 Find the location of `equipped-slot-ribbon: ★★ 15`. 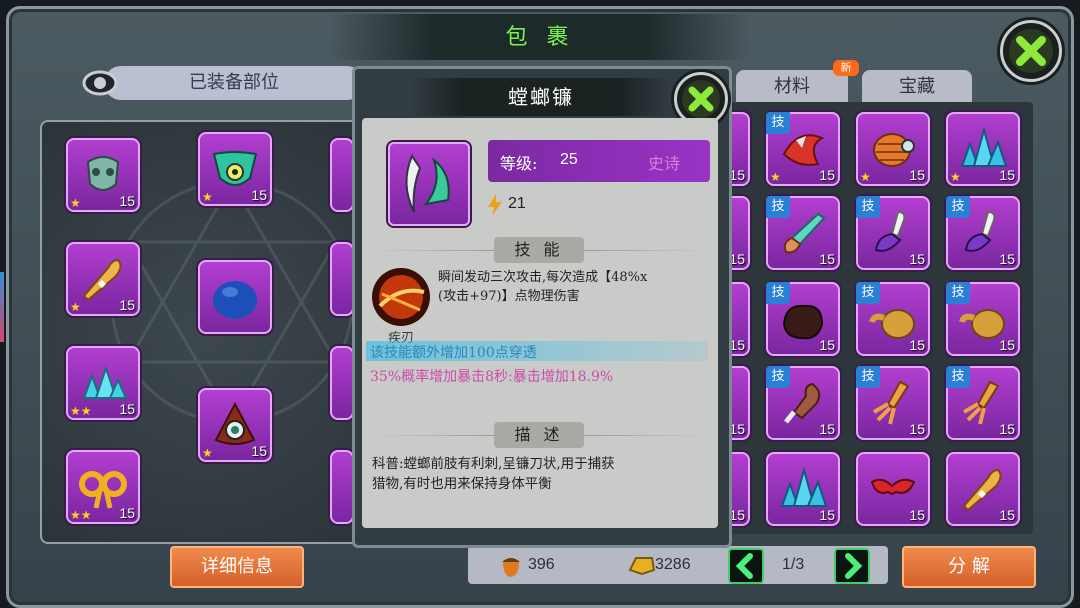

equipped-slot-ribbon: ★★ 15 is located at coordinates (103, 487).